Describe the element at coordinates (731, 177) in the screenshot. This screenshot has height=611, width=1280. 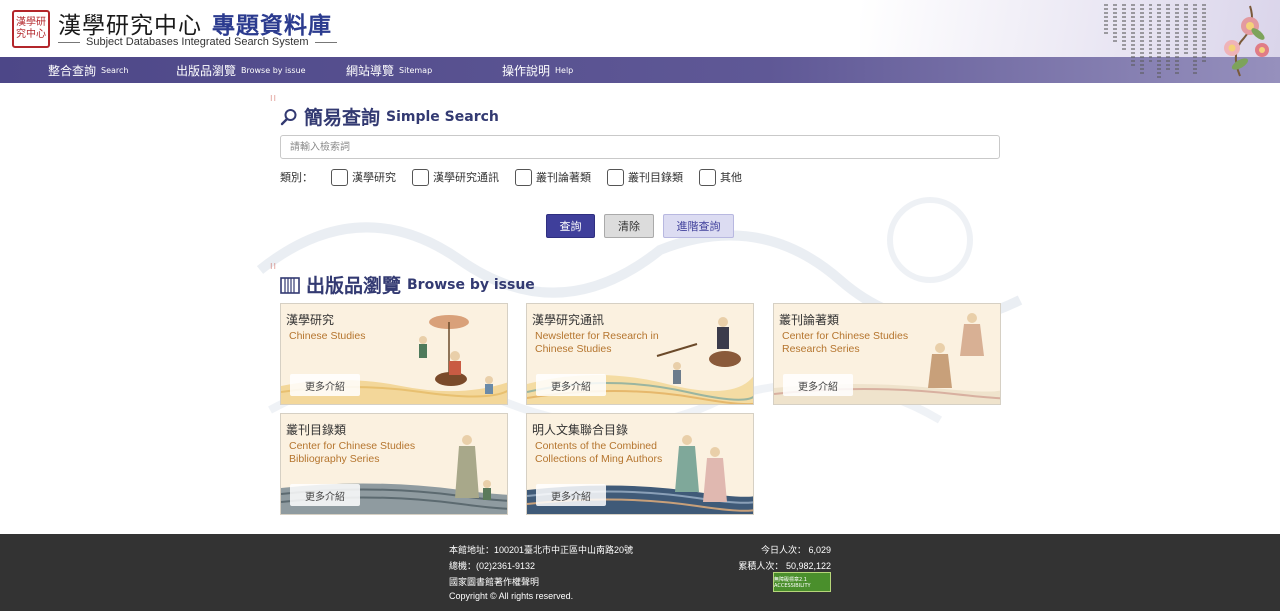
I see `checkbox-label: 其他` at that location.